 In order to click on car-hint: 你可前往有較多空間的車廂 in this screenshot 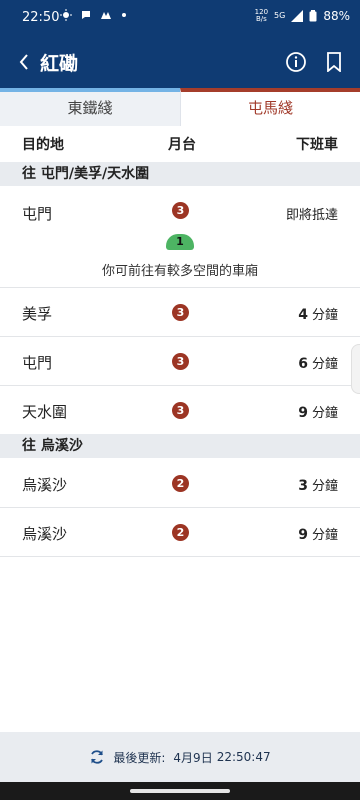, I will do `click(179, 271)`.